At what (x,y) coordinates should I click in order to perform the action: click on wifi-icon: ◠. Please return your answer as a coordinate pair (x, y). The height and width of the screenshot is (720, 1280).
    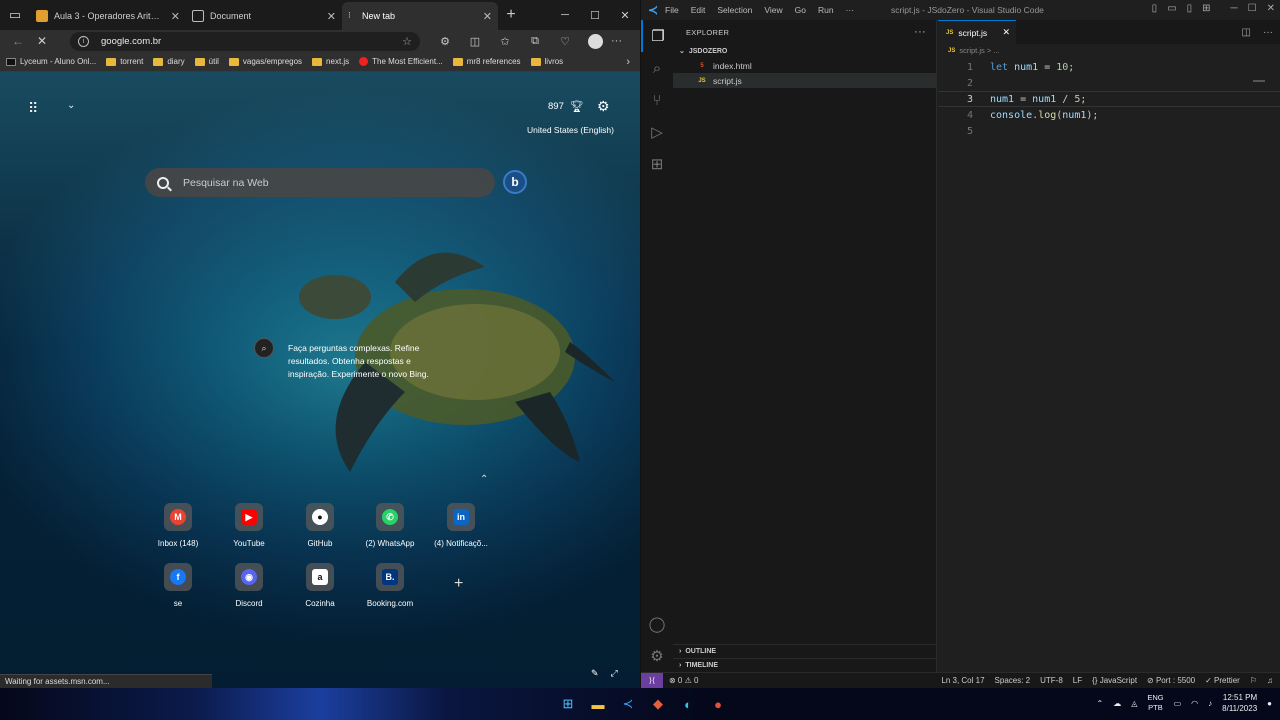
    Looking at the image, I should click on (1194, 703).